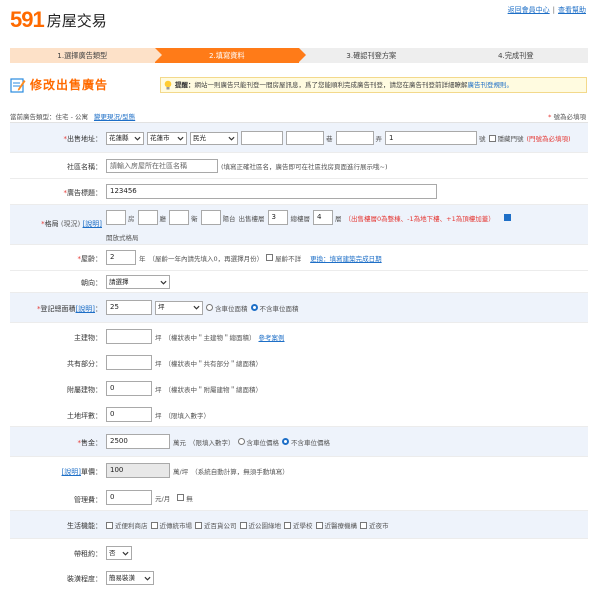 The height and width of the screenshot is (600, 598). I want to click on site-logo: 591 房屋交易, so click(58, 20).